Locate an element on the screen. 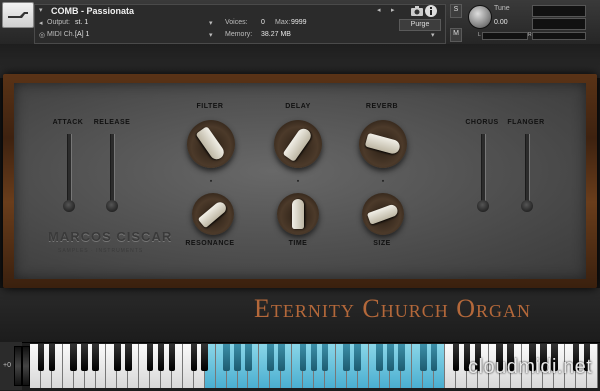 Image resolution: width=600 pixels, height=391 pixels. output-label: Output: is located at coordinates (58, 22).